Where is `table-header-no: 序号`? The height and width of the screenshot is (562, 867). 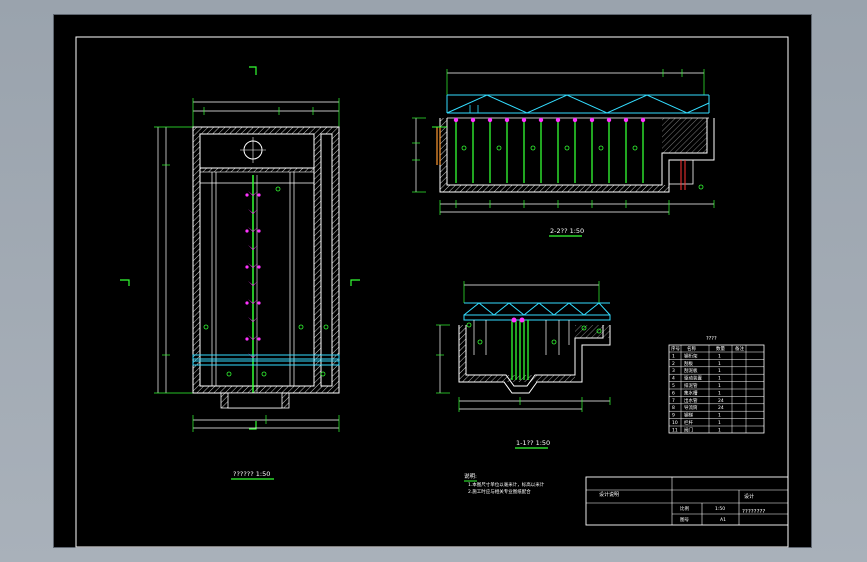 table-header-no: 序号 is located at coordinates (675, 348).